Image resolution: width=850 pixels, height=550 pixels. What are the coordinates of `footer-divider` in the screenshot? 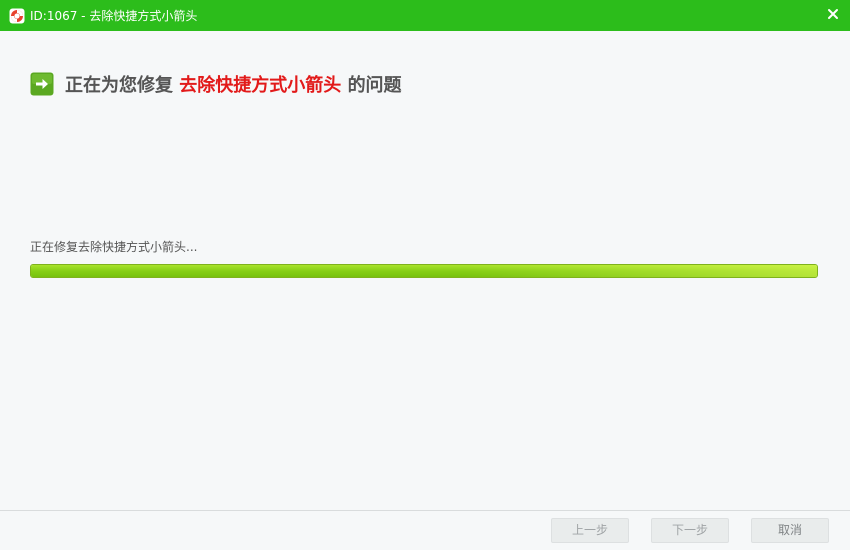 It's located at (425, 510).